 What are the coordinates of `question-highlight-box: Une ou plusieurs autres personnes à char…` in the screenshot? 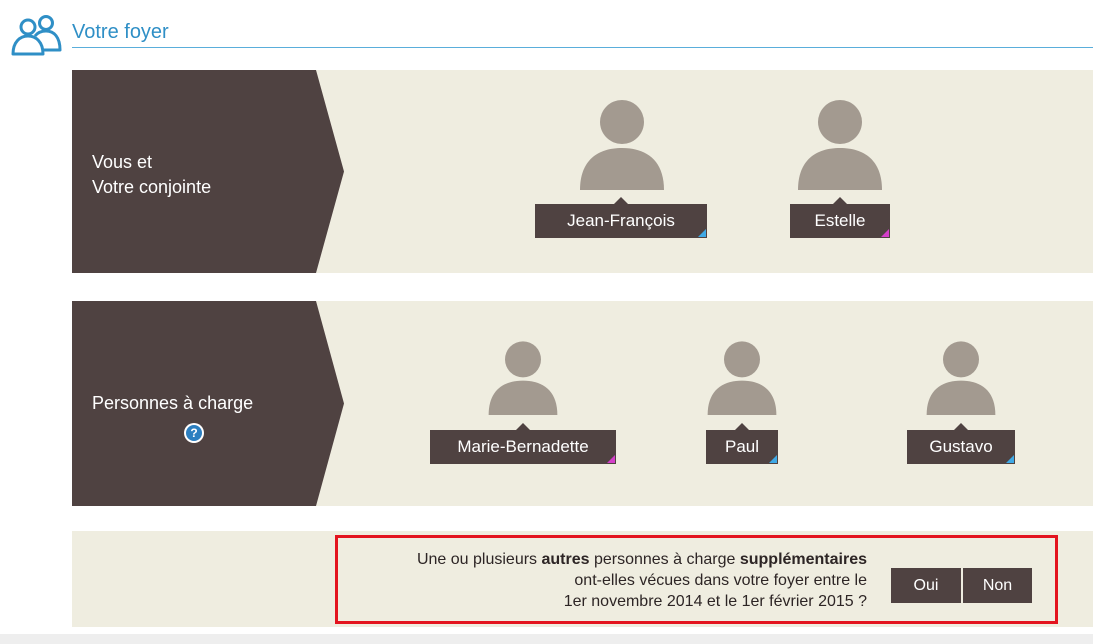 It's located at (696, 579).